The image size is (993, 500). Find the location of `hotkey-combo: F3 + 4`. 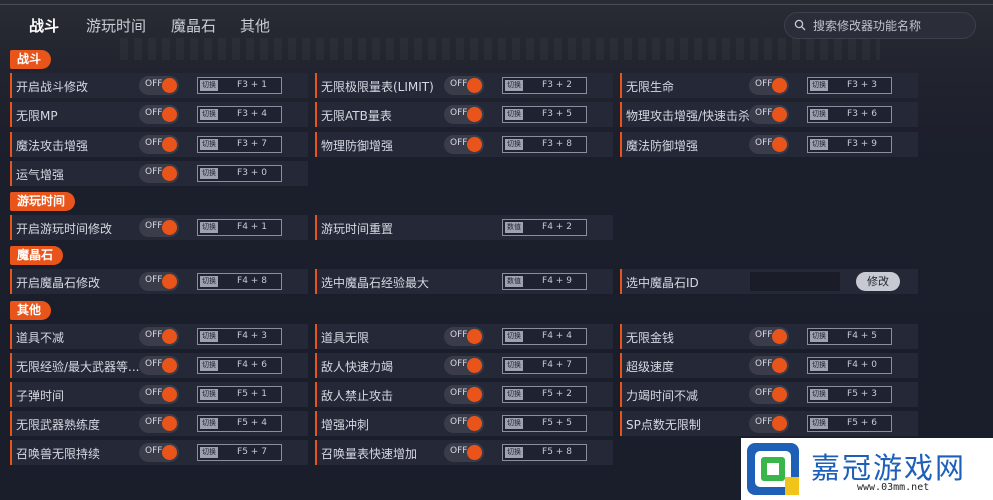

hotkey-combo: F3 + 4 is located at coordinates (252, 114).